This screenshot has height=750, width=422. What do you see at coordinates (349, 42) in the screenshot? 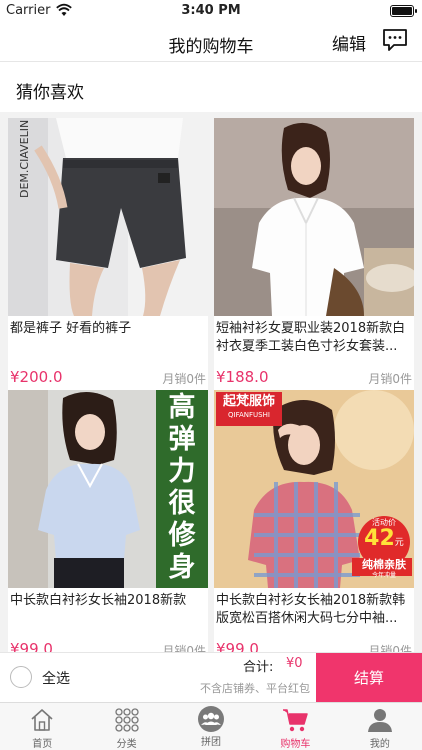
I see `edit-button: 编辑` at bounding box center [349, 42].